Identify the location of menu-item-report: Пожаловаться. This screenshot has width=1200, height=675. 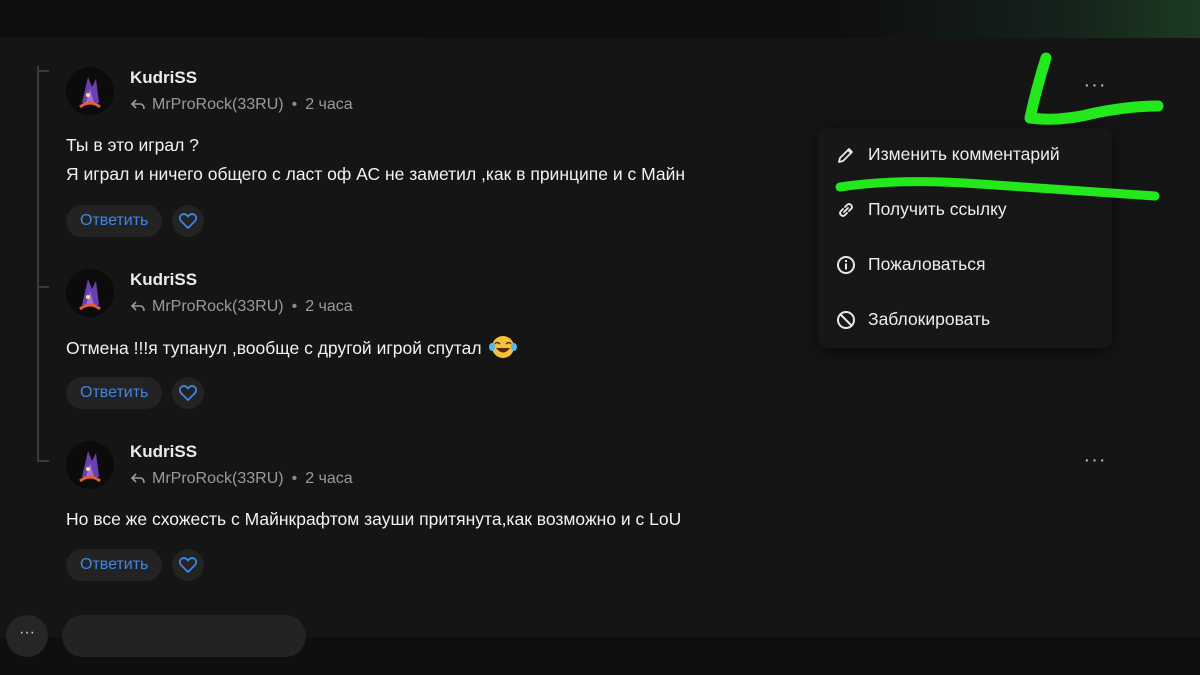
(911, 264).